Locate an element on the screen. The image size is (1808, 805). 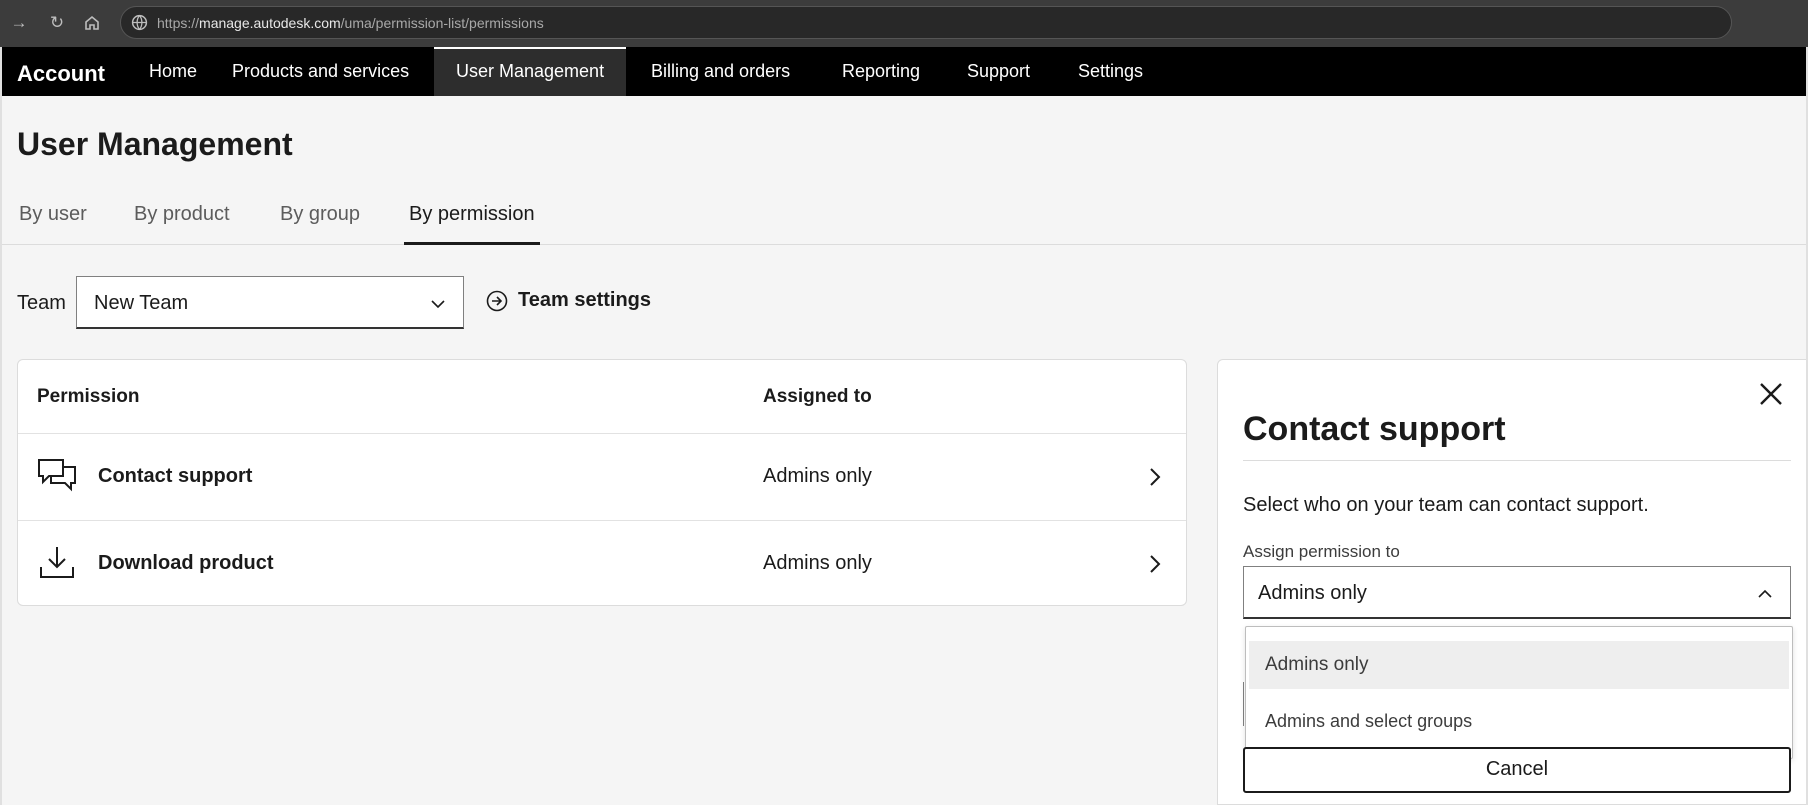
table-row-download-product: Download product Admins only is located at coordinates (602, 563).